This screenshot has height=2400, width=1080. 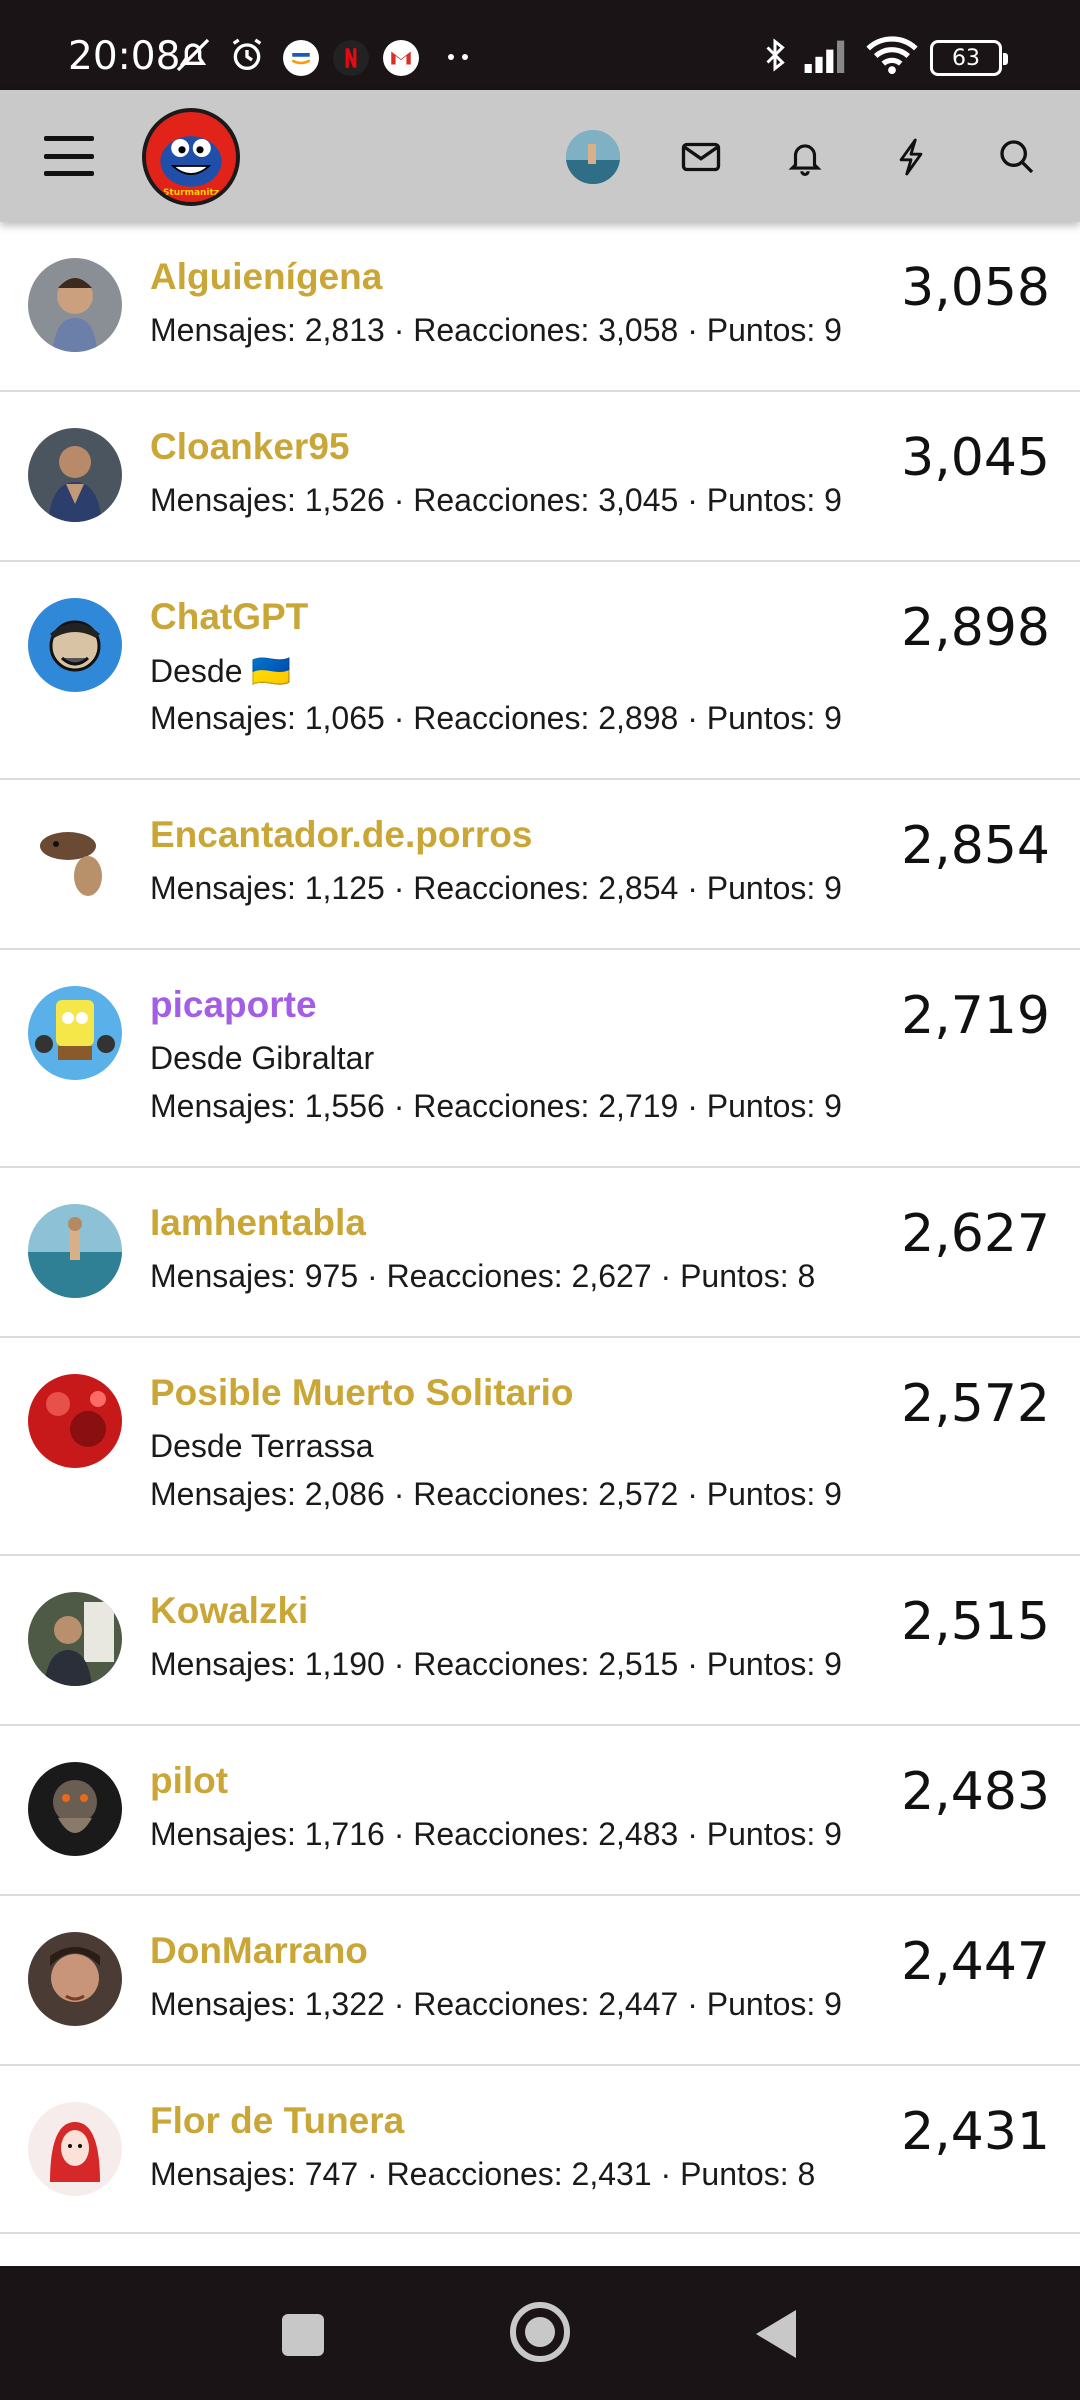 What do you see at coordinates (775, 55) in the screenshot?
I see `bluetooth-icon` at bounding box center [775, 55].